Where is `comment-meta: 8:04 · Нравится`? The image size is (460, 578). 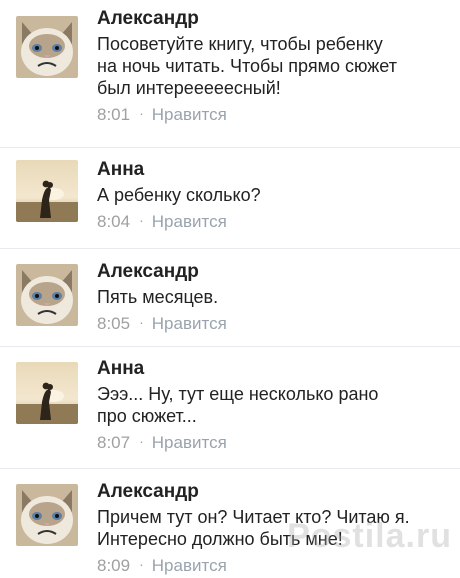 comment-meta: 8:04 · Нравится is located at coordinates (274, 222).